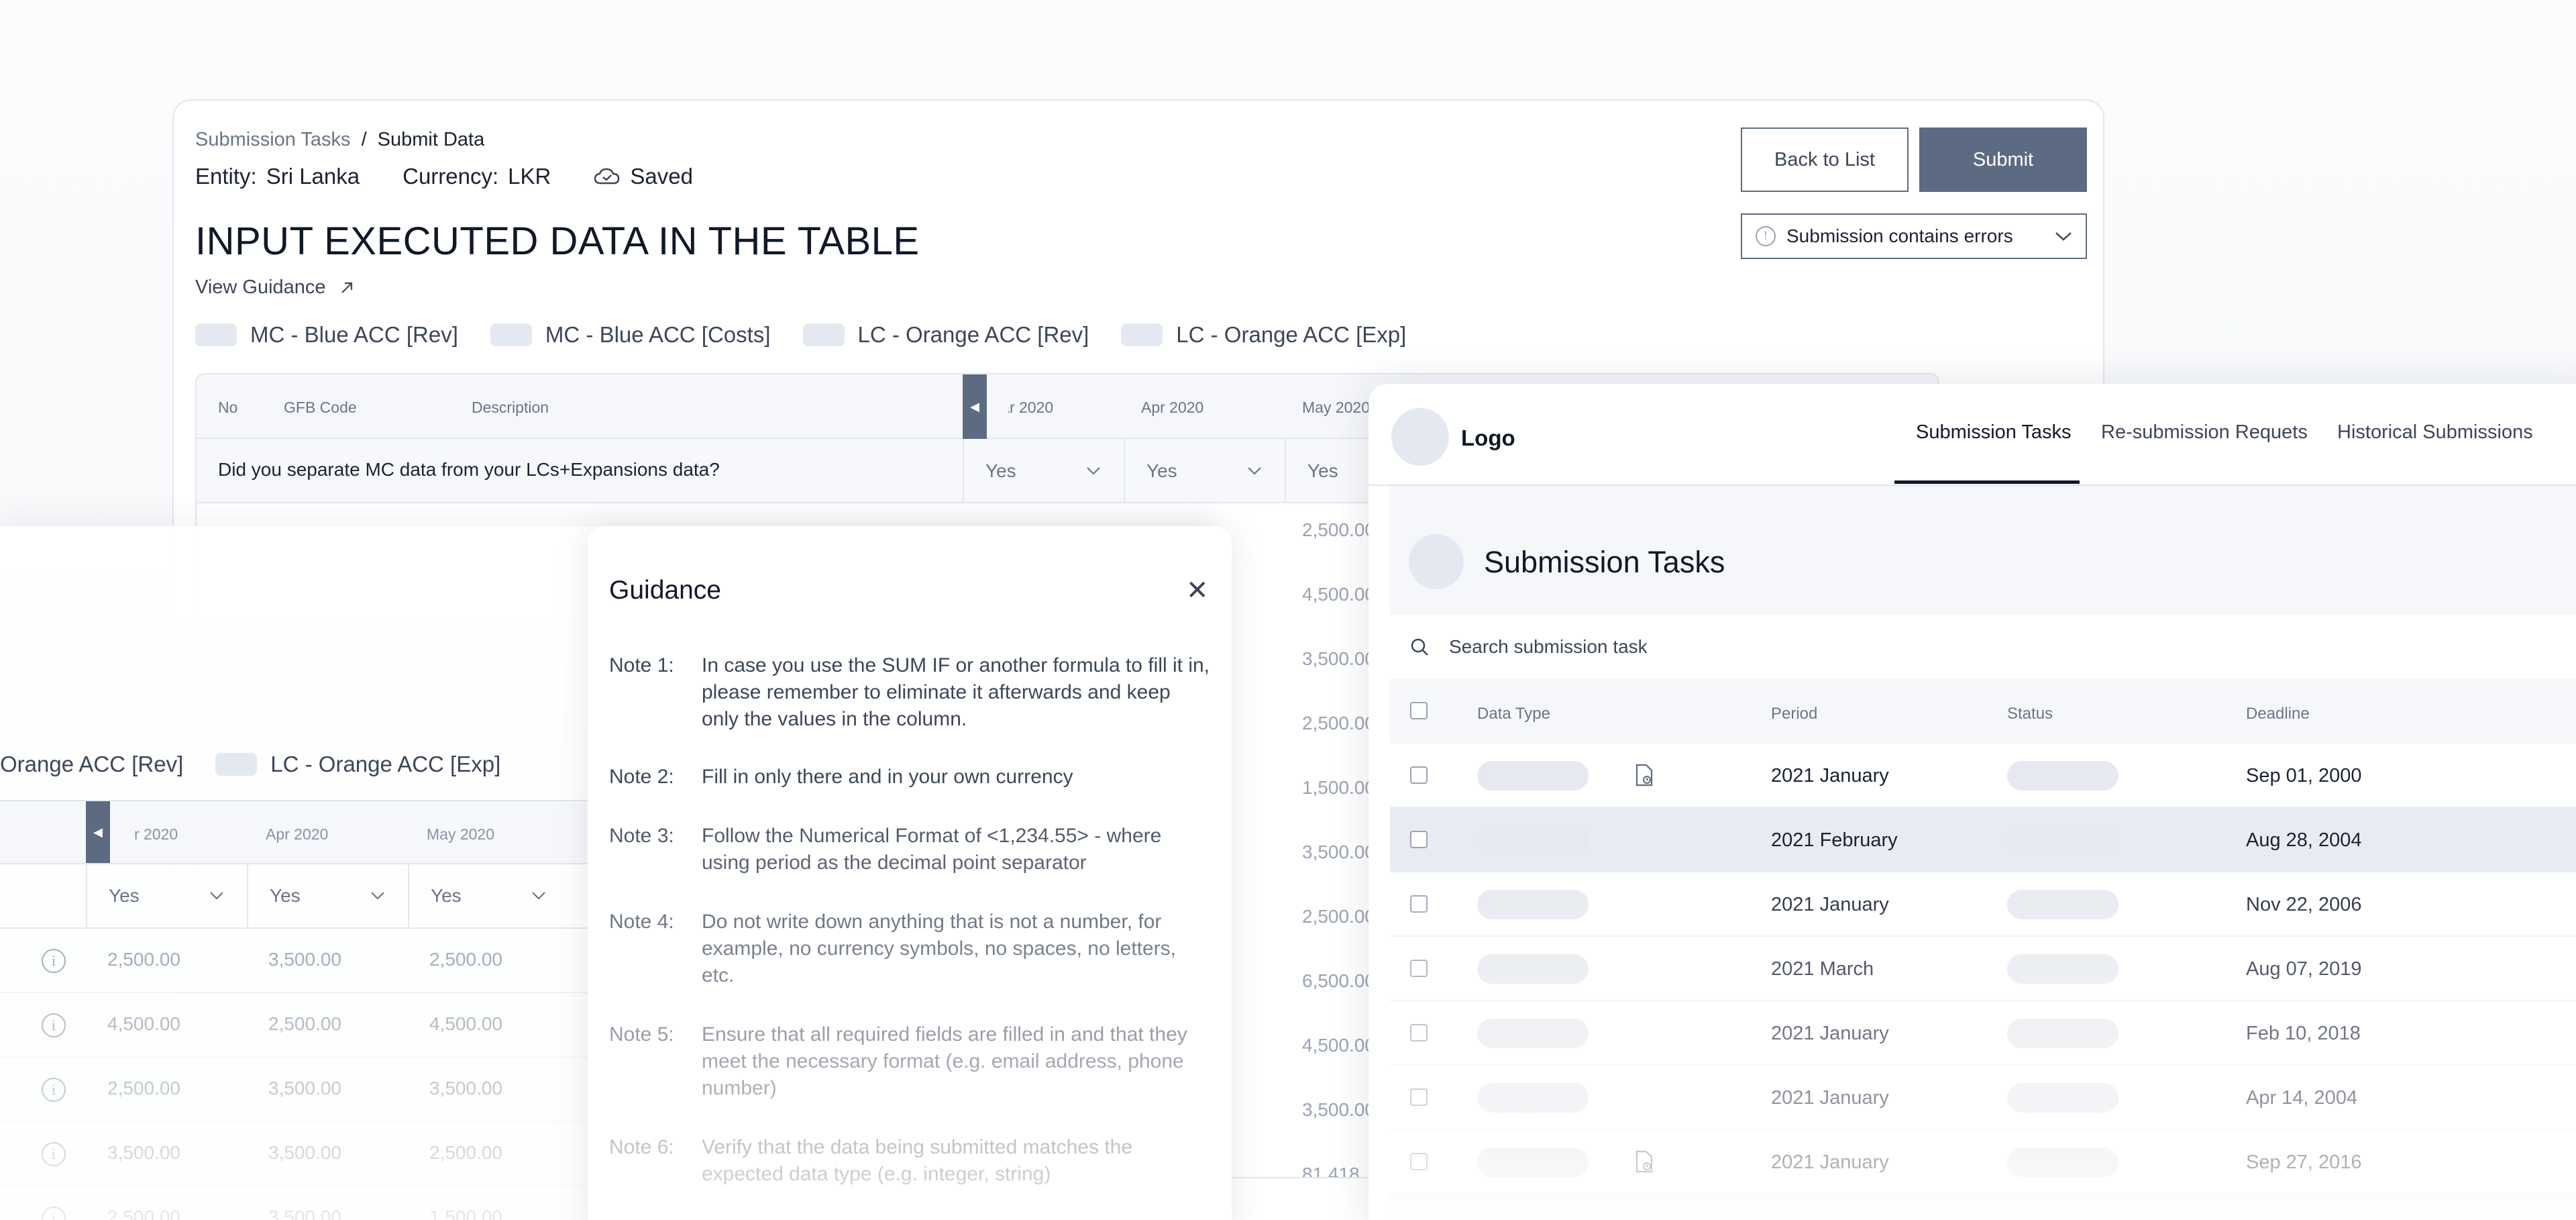 The image size is (2576, 1220). Describe the element at coordinates (1291, 334) in the screenshot. I see `legend-label: LC - Orange ACC [Exp]` at that location.